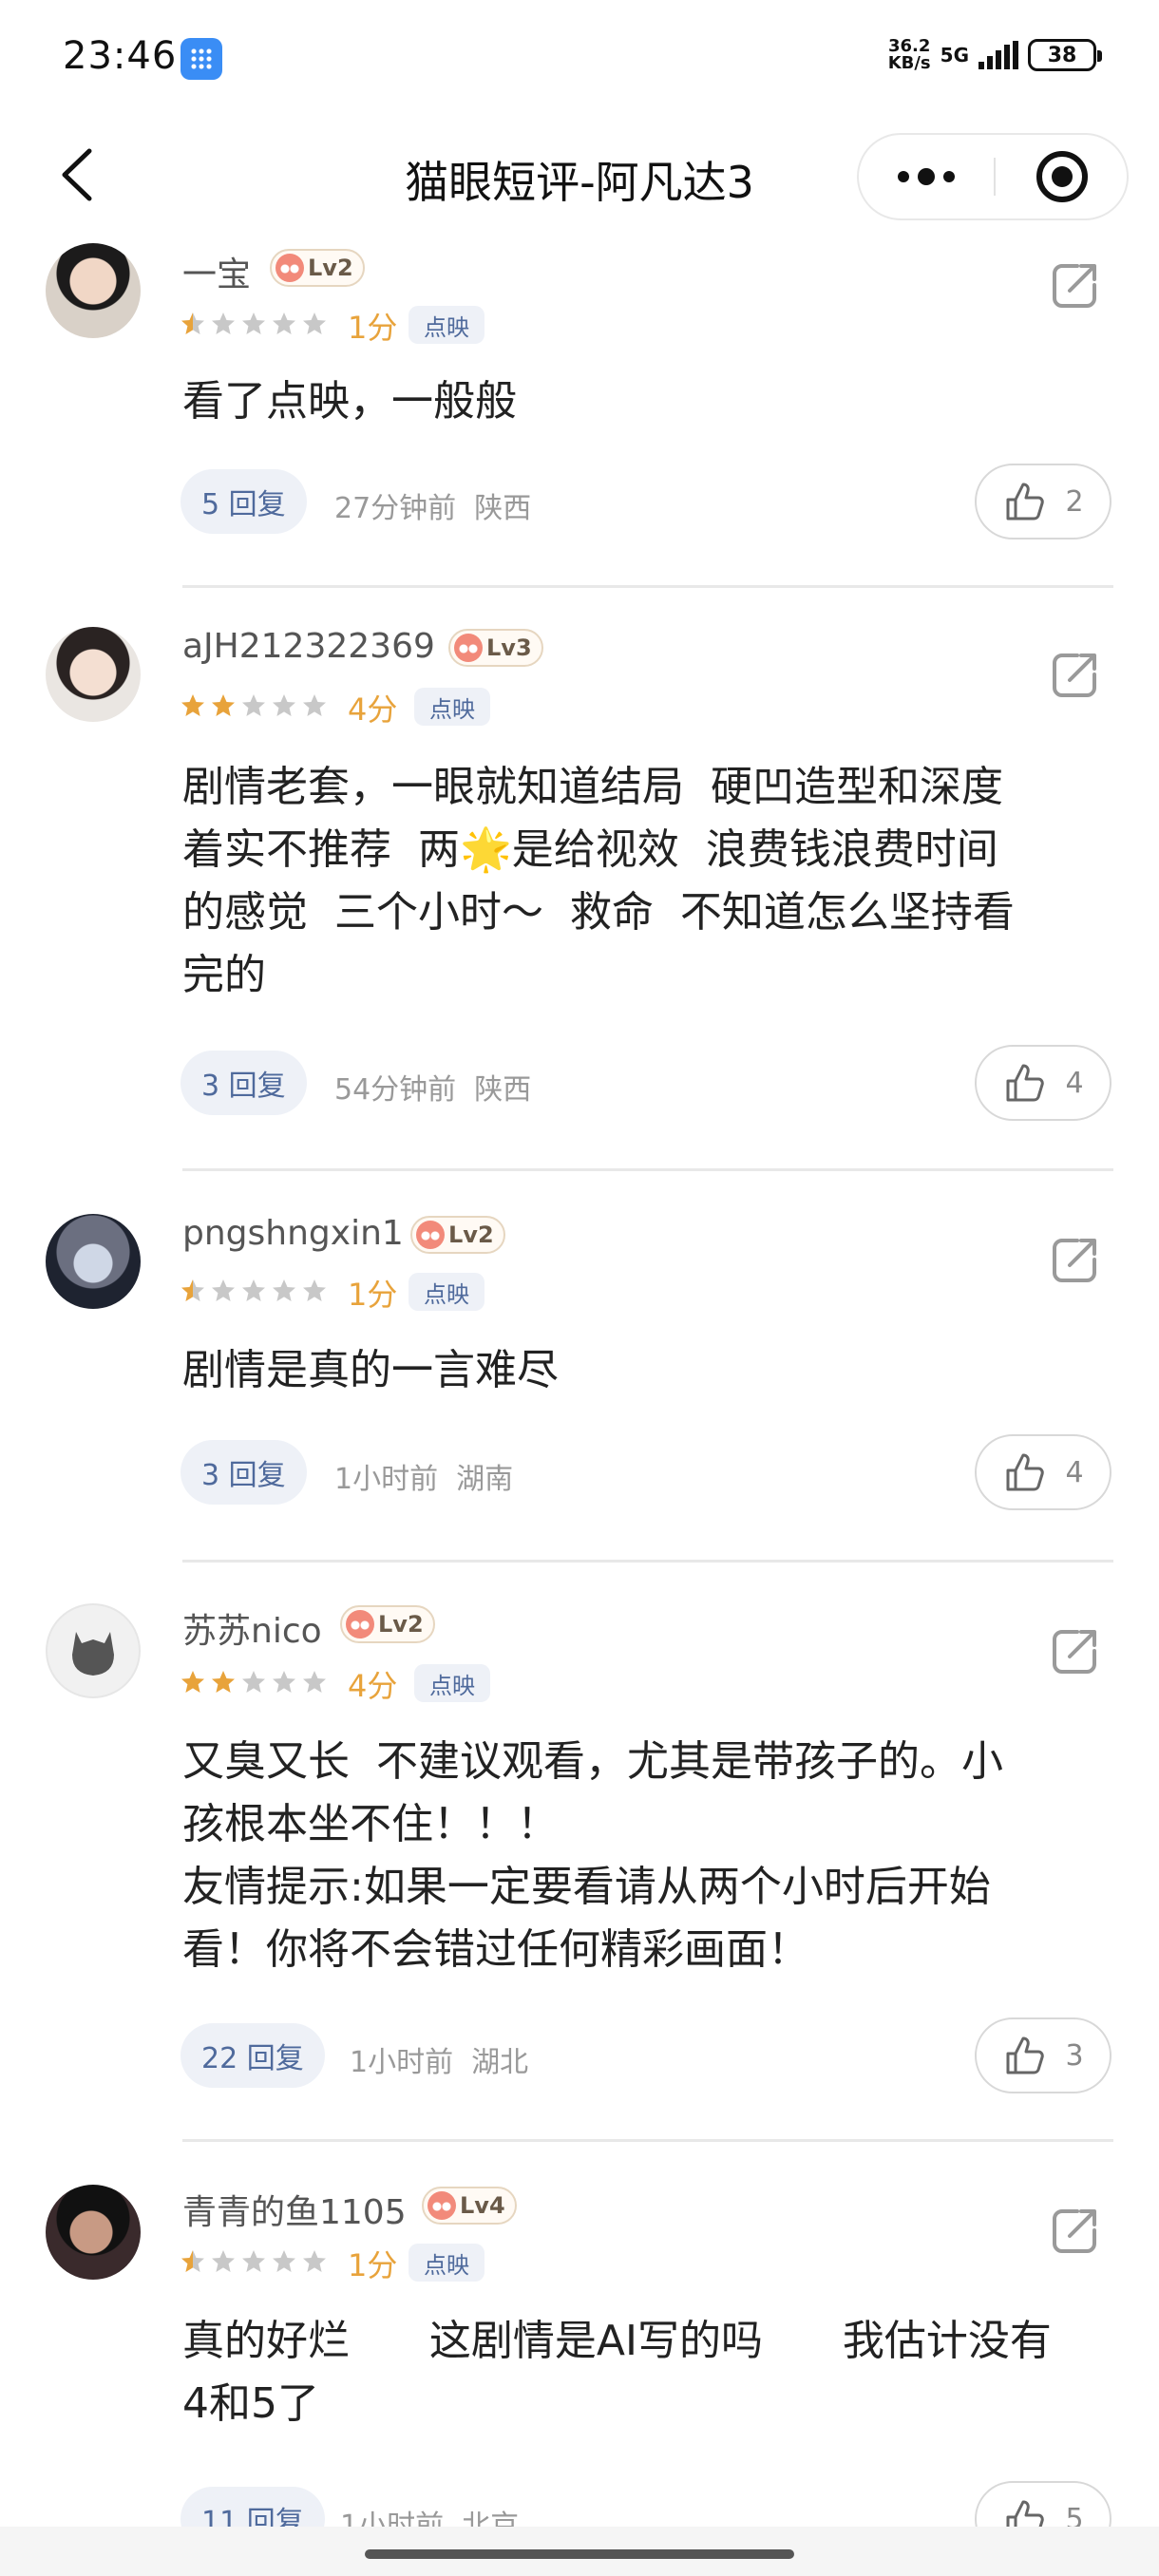  I want to click on comment-text: 真的好烂 这剧情是AI写的吗 我估计没有 4和5了, so click(617, 2372).